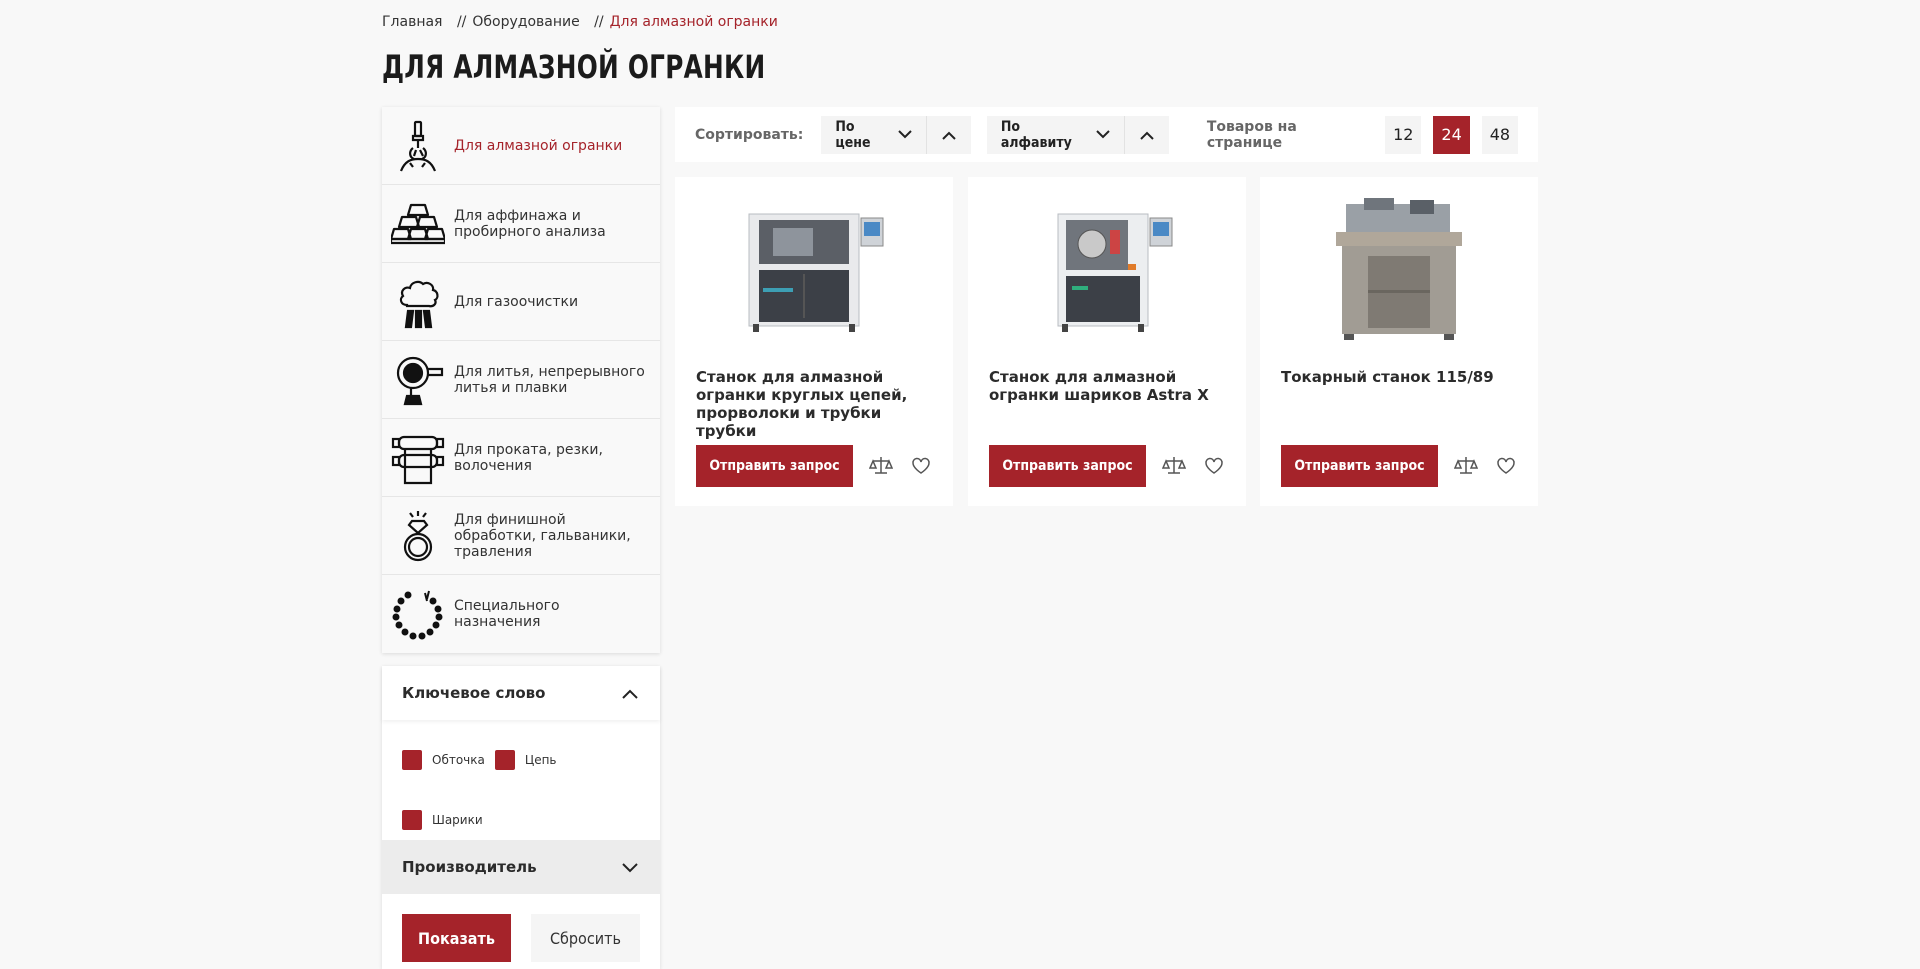 Image resolution: width=1920 pixels, height=969 pixels. I want to click on per-page-12: 12, so click(1403, 134).